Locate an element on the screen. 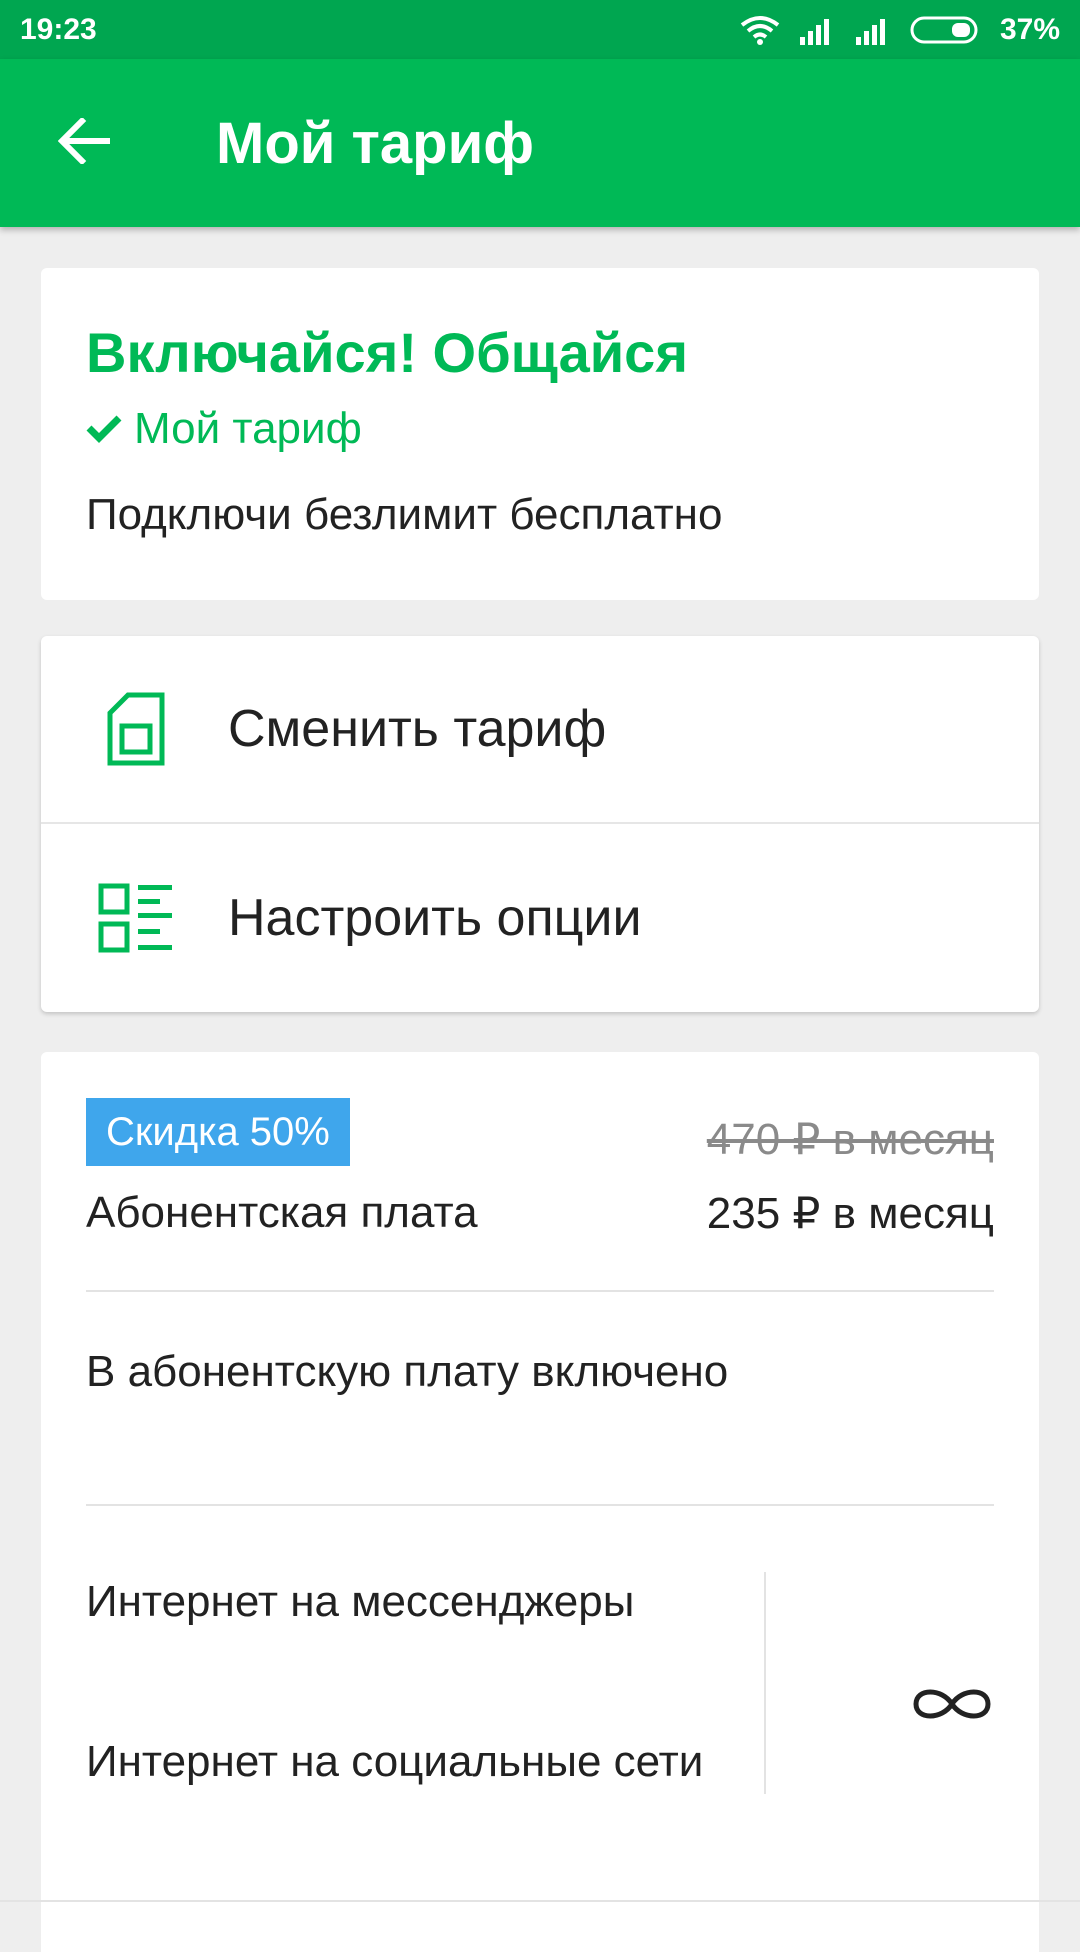 Image resolution: width=1080 pixels, height=1952 pixels. current-tariff-label: Мой тариф is located at coordinates (248, 428).